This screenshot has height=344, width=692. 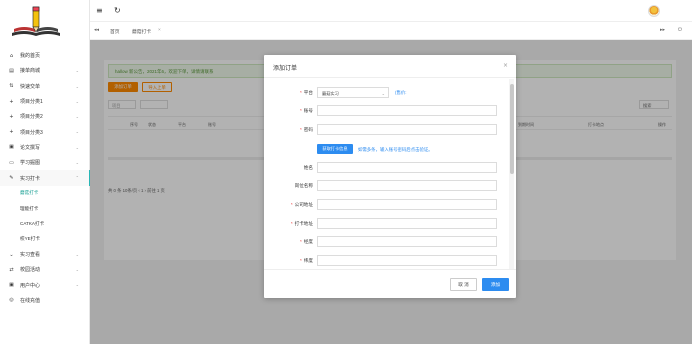 I want to click on platform-label: * 平台, so click(x=306, y=92).